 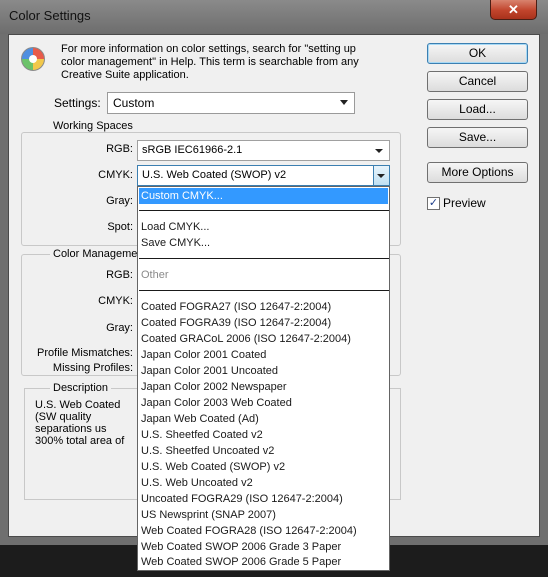 What do you see at coordinates (33, 59) in the screenshot?
I see `color-wheel-icon` at bounding box center [33, 59].